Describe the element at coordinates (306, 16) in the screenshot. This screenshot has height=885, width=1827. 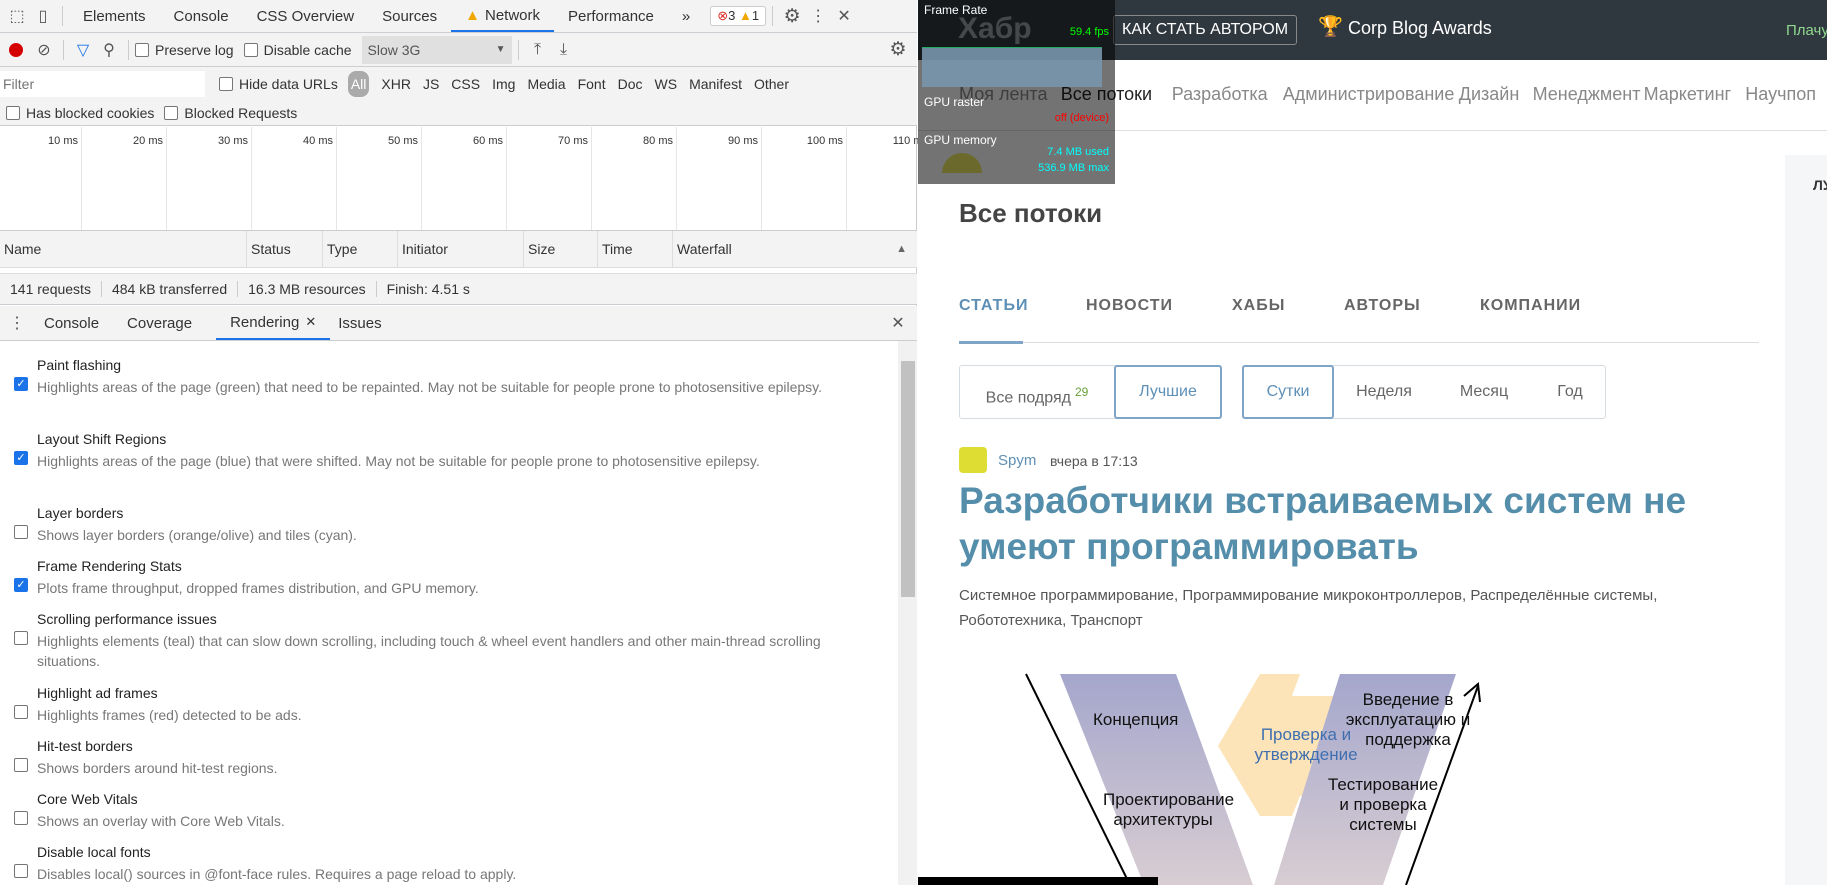
I see `tab-css-overview: CSS Overview` at that location.